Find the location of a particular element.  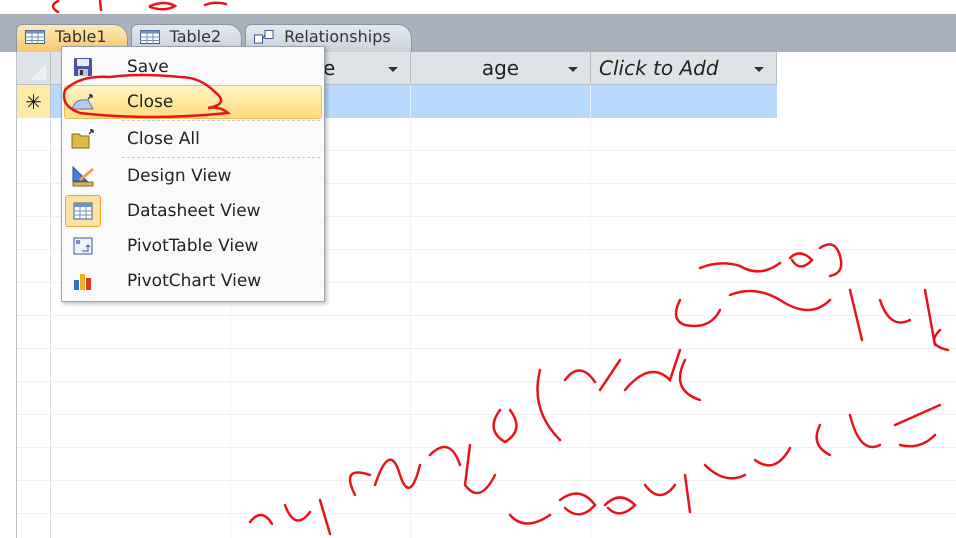

new-record-marker: ✳ is located at coordinates (34, 101).